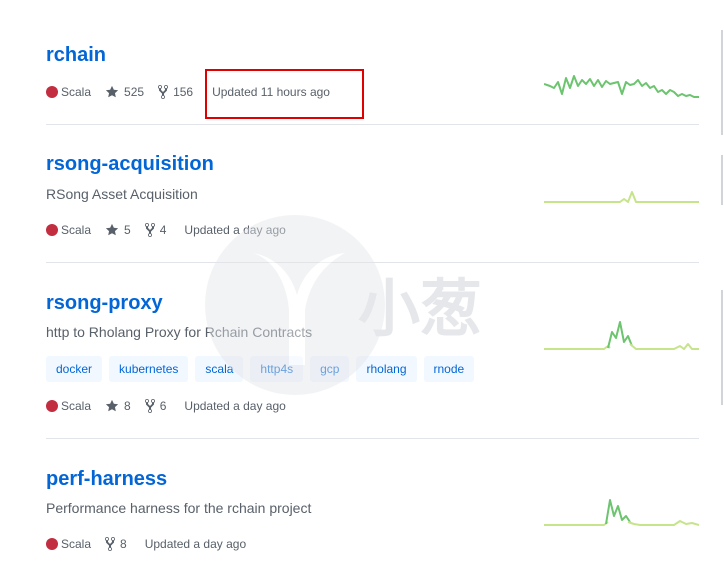  Describe the element at coordinates (122, 194) in the screenshot. I see `repo-description: RSong Asset Acquisition` at that location.